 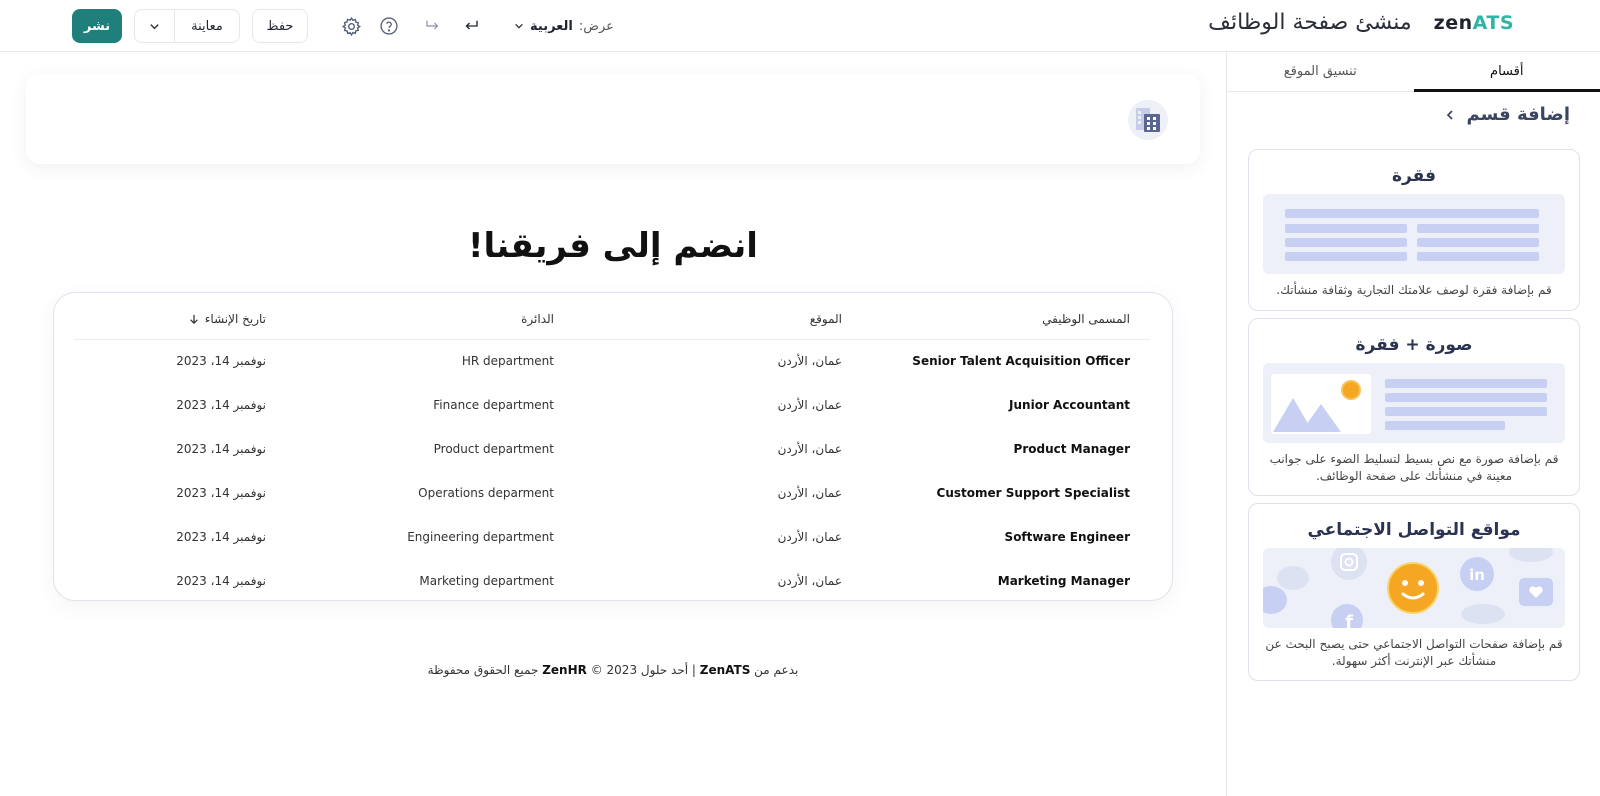 What do you see at coordinates (564, 670) in the screenshot?
I see `footer-zenhr-link: ZenHR` at bounding box center [564, 670].